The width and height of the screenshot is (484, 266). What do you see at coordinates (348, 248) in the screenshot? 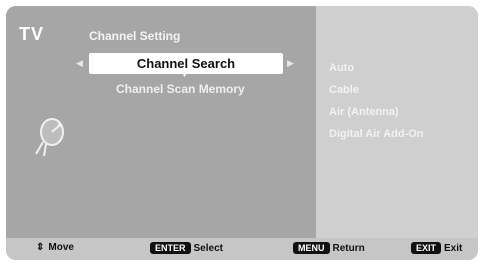
I see `return-label: Return` at bounding box center [348, 248].